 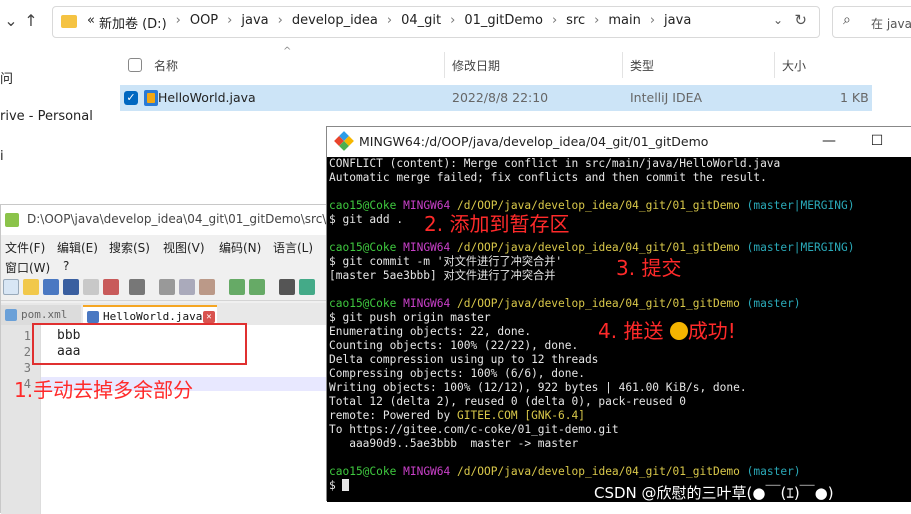 I want to click on tab-pom-xml: pom.xml, so click(x=41, y=315).